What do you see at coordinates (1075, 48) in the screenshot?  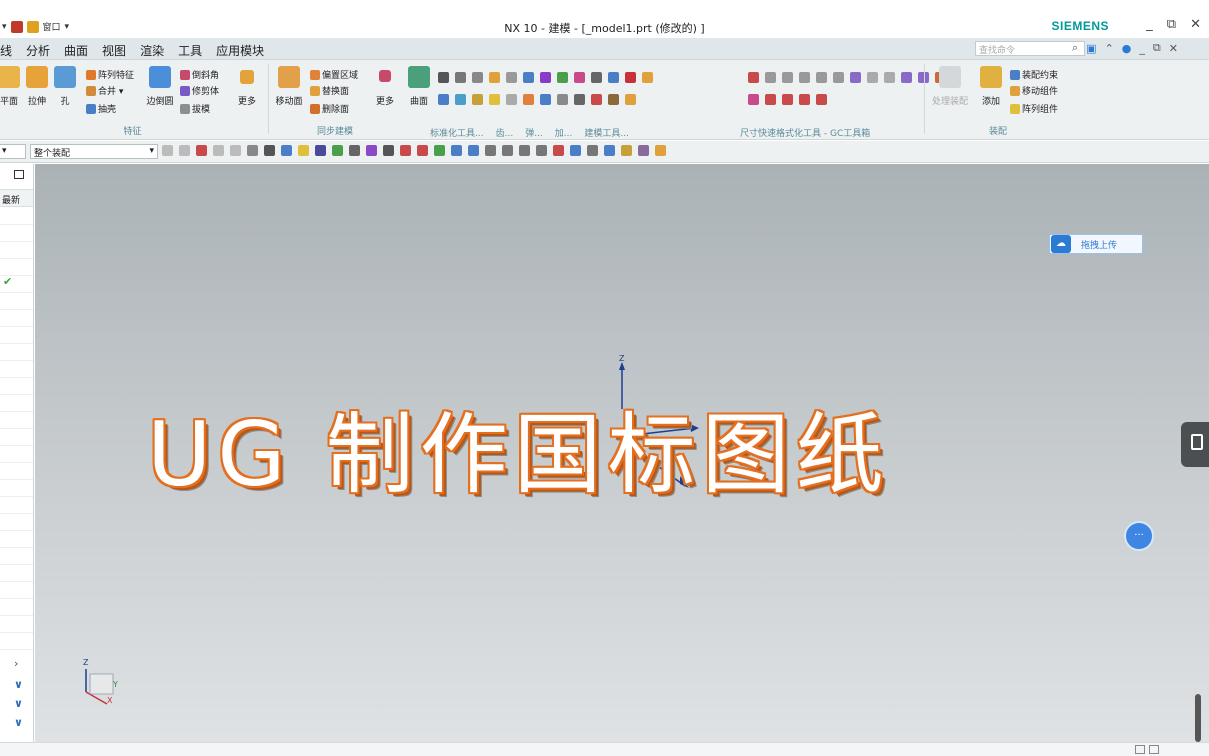 I see `search-icon: ⌕` at bounding box center [1075, 48].